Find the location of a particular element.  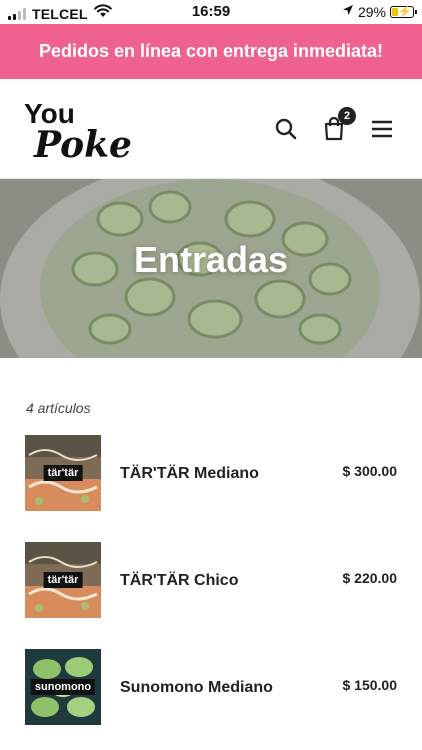

product-item: tär'tär TÄR'TÄR Chico $ 220.00 is located at coordinates (211, 582).